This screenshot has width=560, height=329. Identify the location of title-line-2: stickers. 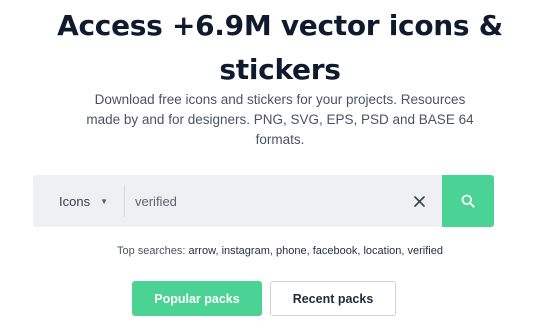
(280, 69).